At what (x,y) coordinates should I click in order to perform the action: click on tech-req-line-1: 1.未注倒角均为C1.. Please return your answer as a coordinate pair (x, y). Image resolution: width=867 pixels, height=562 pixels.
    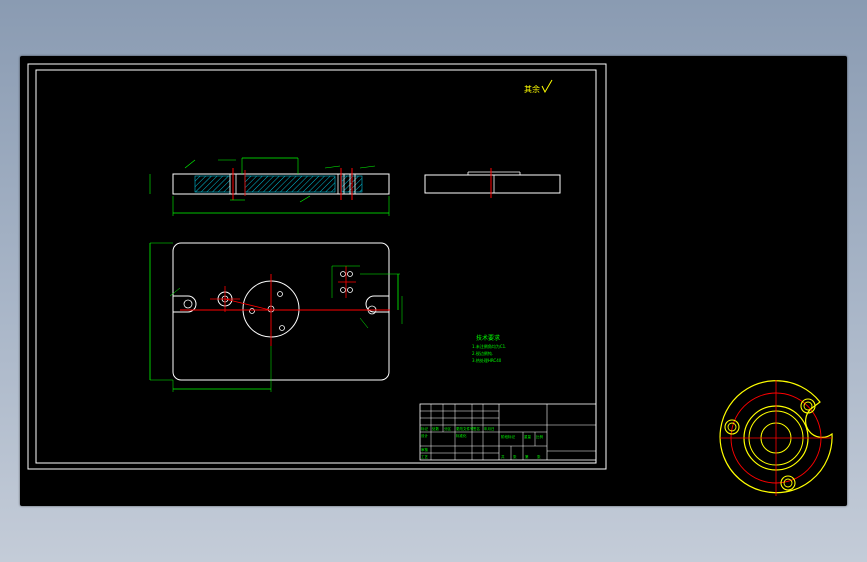
    Looking at the image, I should click on (489, 346).